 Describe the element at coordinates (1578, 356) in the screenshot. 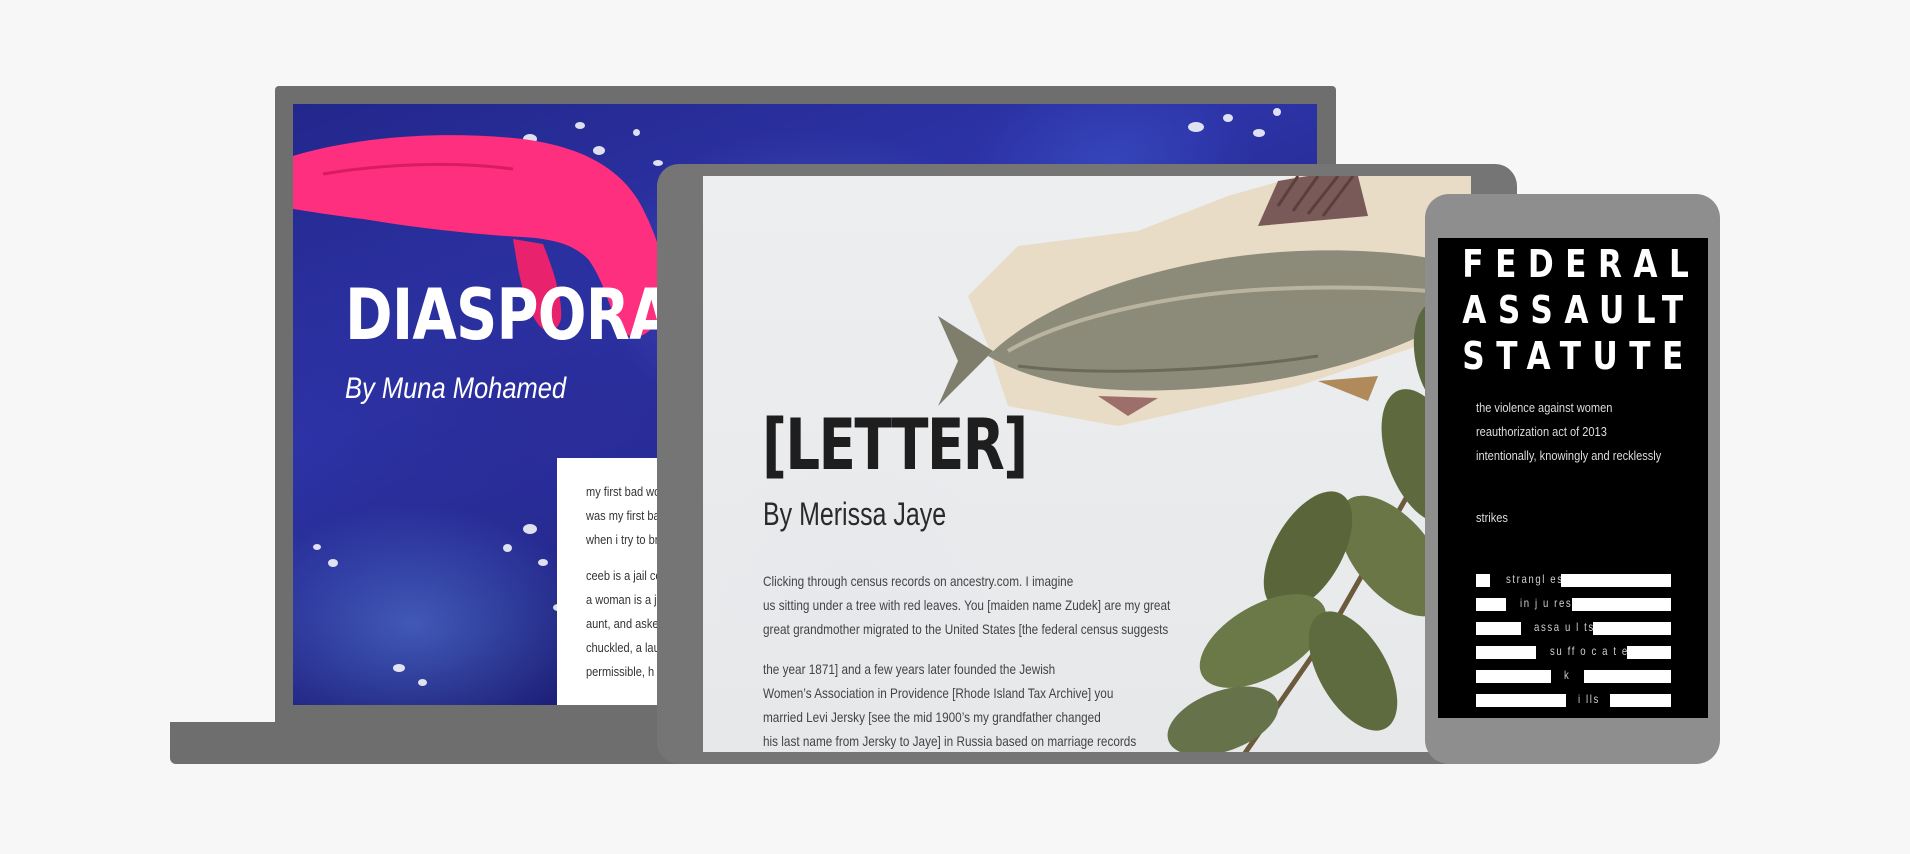

I see `title-line: STATUTE` at that location.